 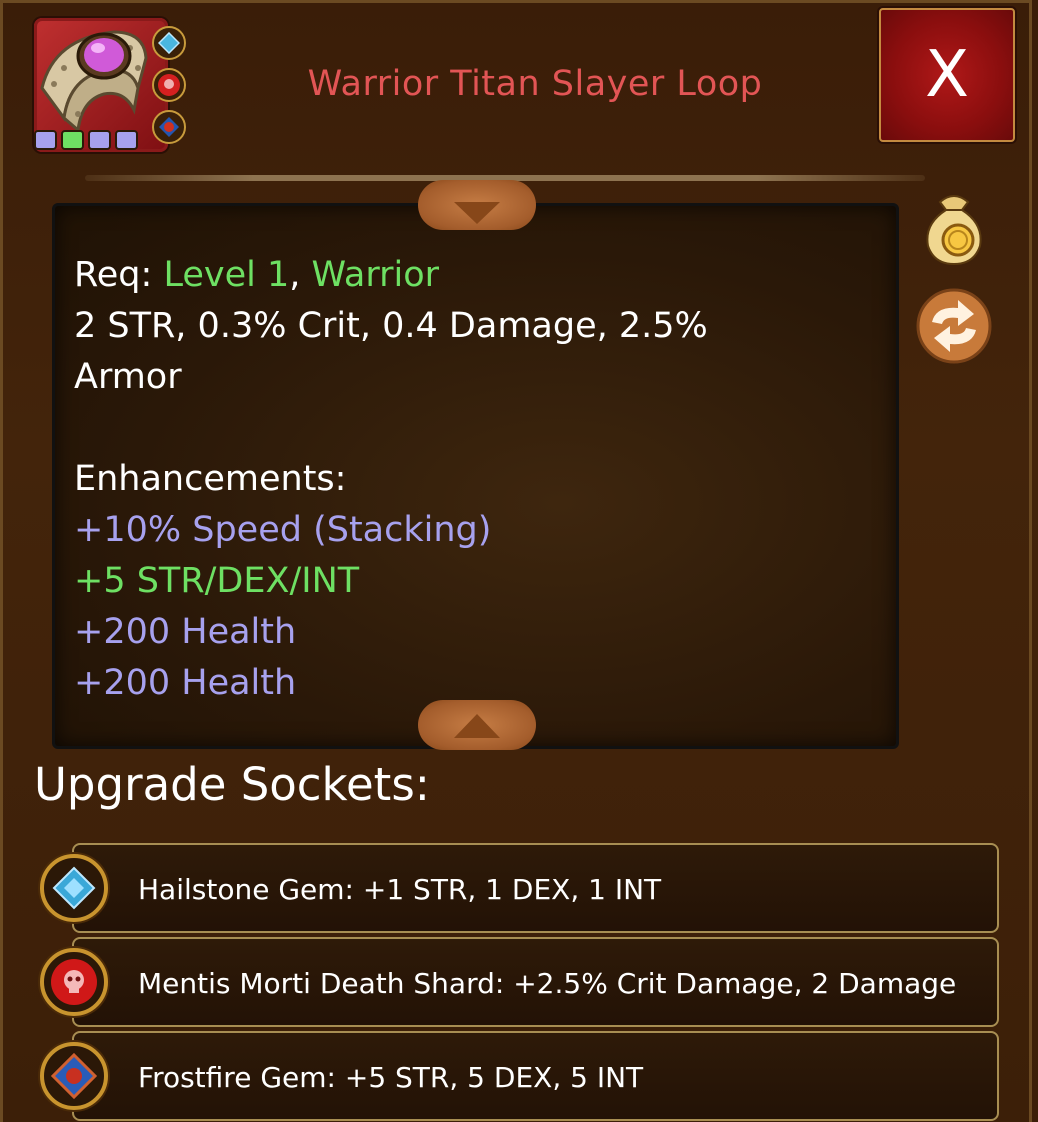 What do you see at coordinates (210, 479) in the screenshot?
I see `enhancements-label: Enhancements:` at bounding box center [210, 479].